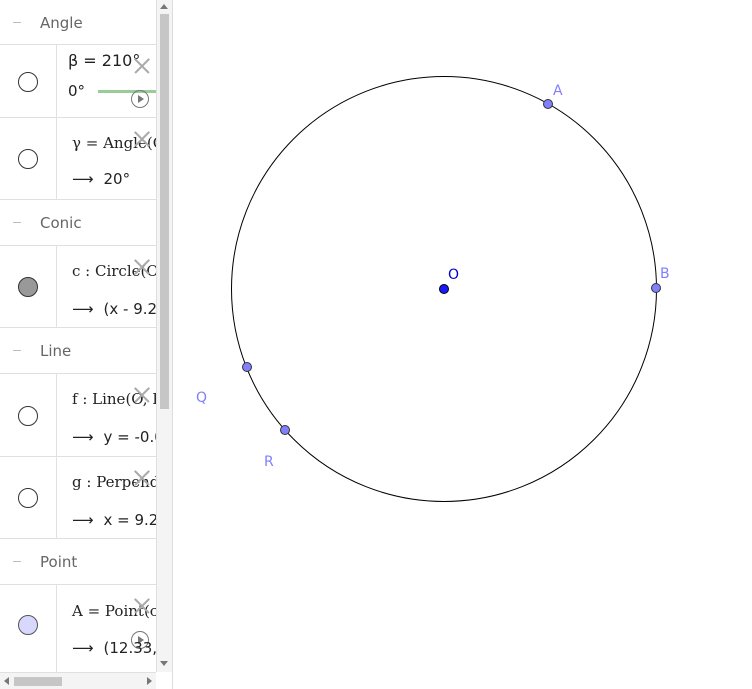  Describe the element at coordinates (61, 223) in the screenshot. I see `group-title: Conic` at that location.